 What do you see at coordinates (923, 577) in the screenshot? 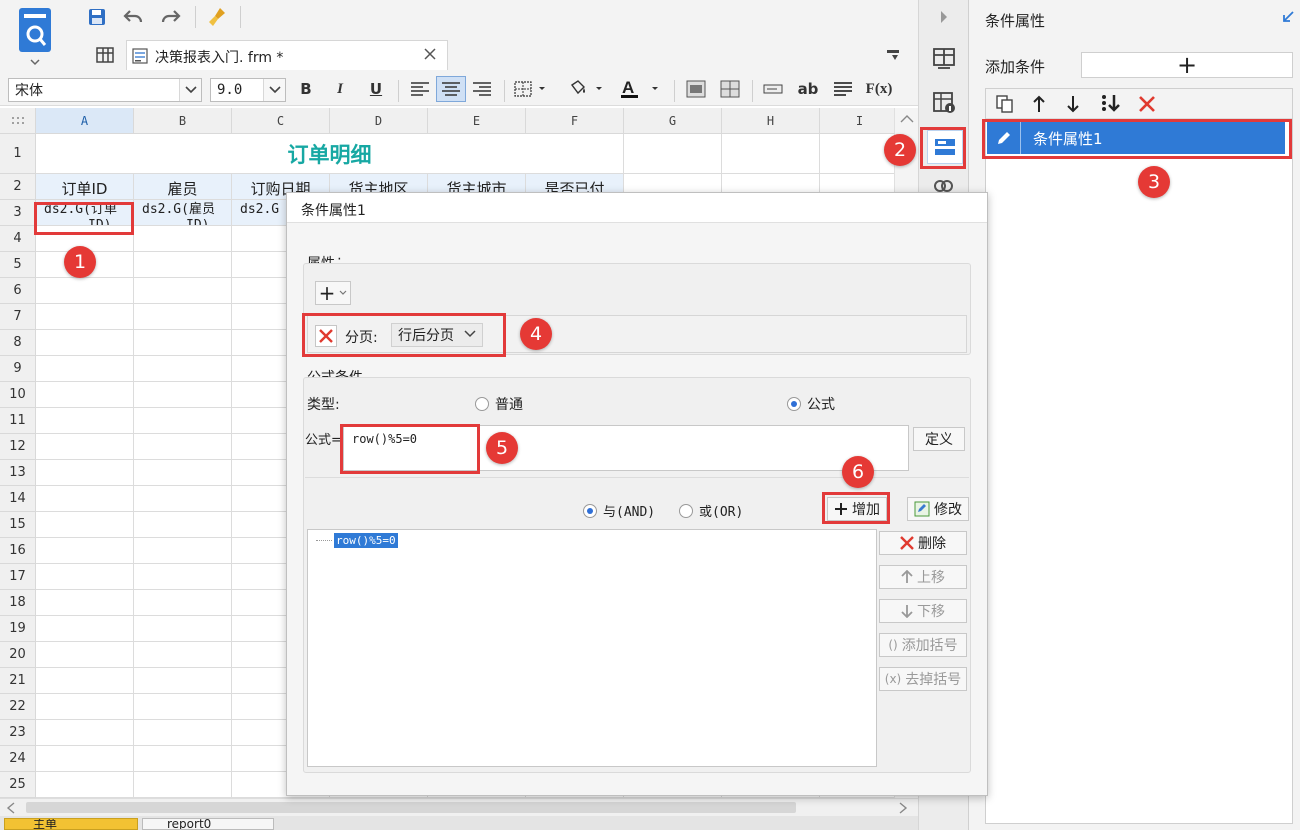
I see `move-up-button: 上移` at bounding box center [923, 577].